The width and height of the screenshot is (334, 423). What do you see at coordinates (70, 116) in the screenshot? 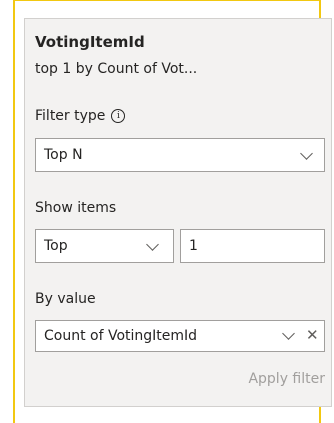
I see `filter-type-label: Filter type` at bounding box center [70, 116].